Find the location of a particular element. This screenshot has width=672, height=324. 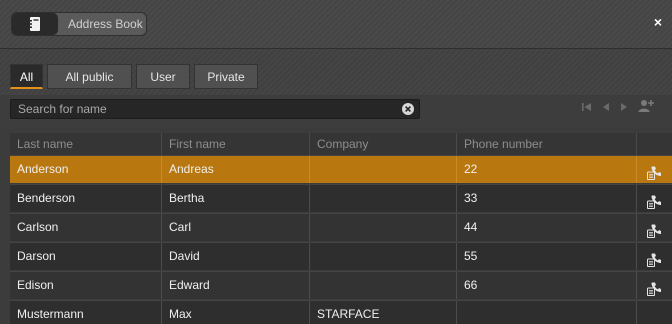

table-row: Benderson Bertha 33 is located at coordinates (341, 198).